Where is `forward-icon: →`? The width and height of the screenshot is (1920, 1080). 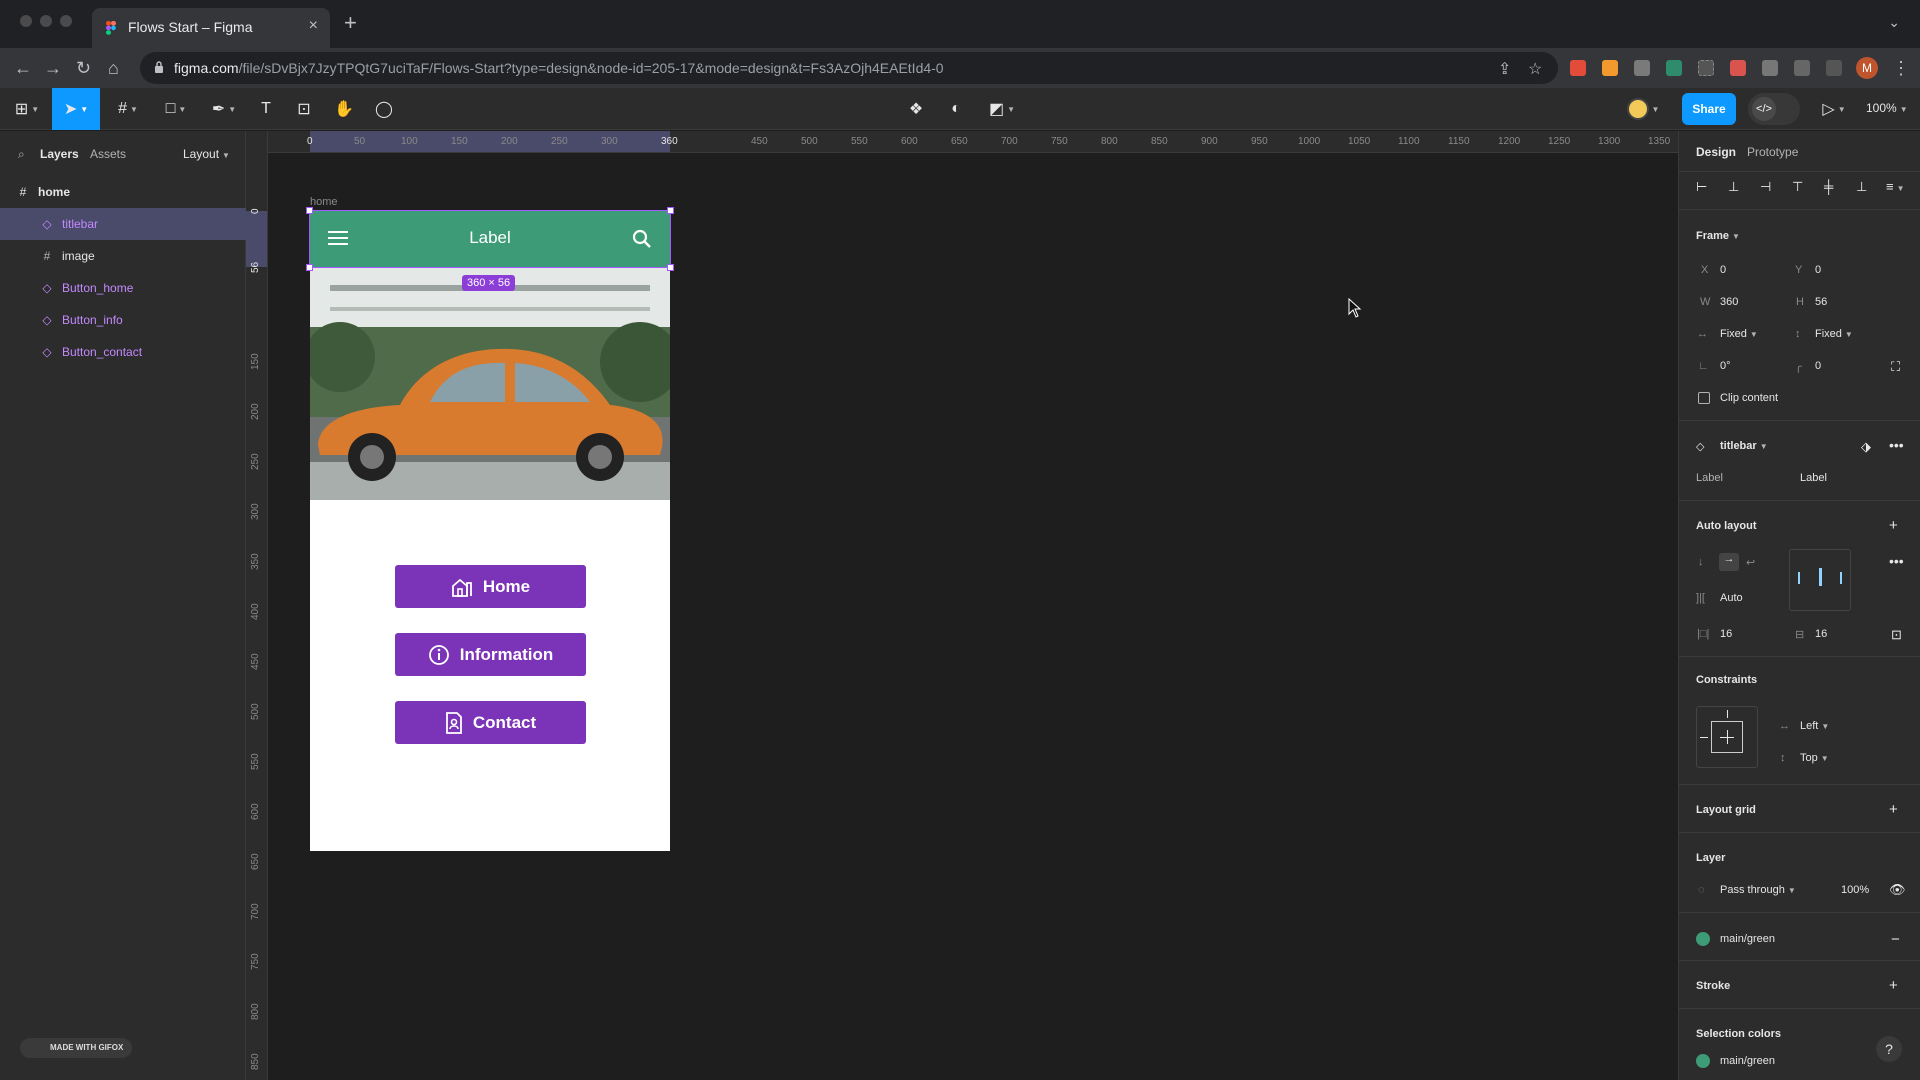 forward-icon: → is located at coordinates (53, 68).